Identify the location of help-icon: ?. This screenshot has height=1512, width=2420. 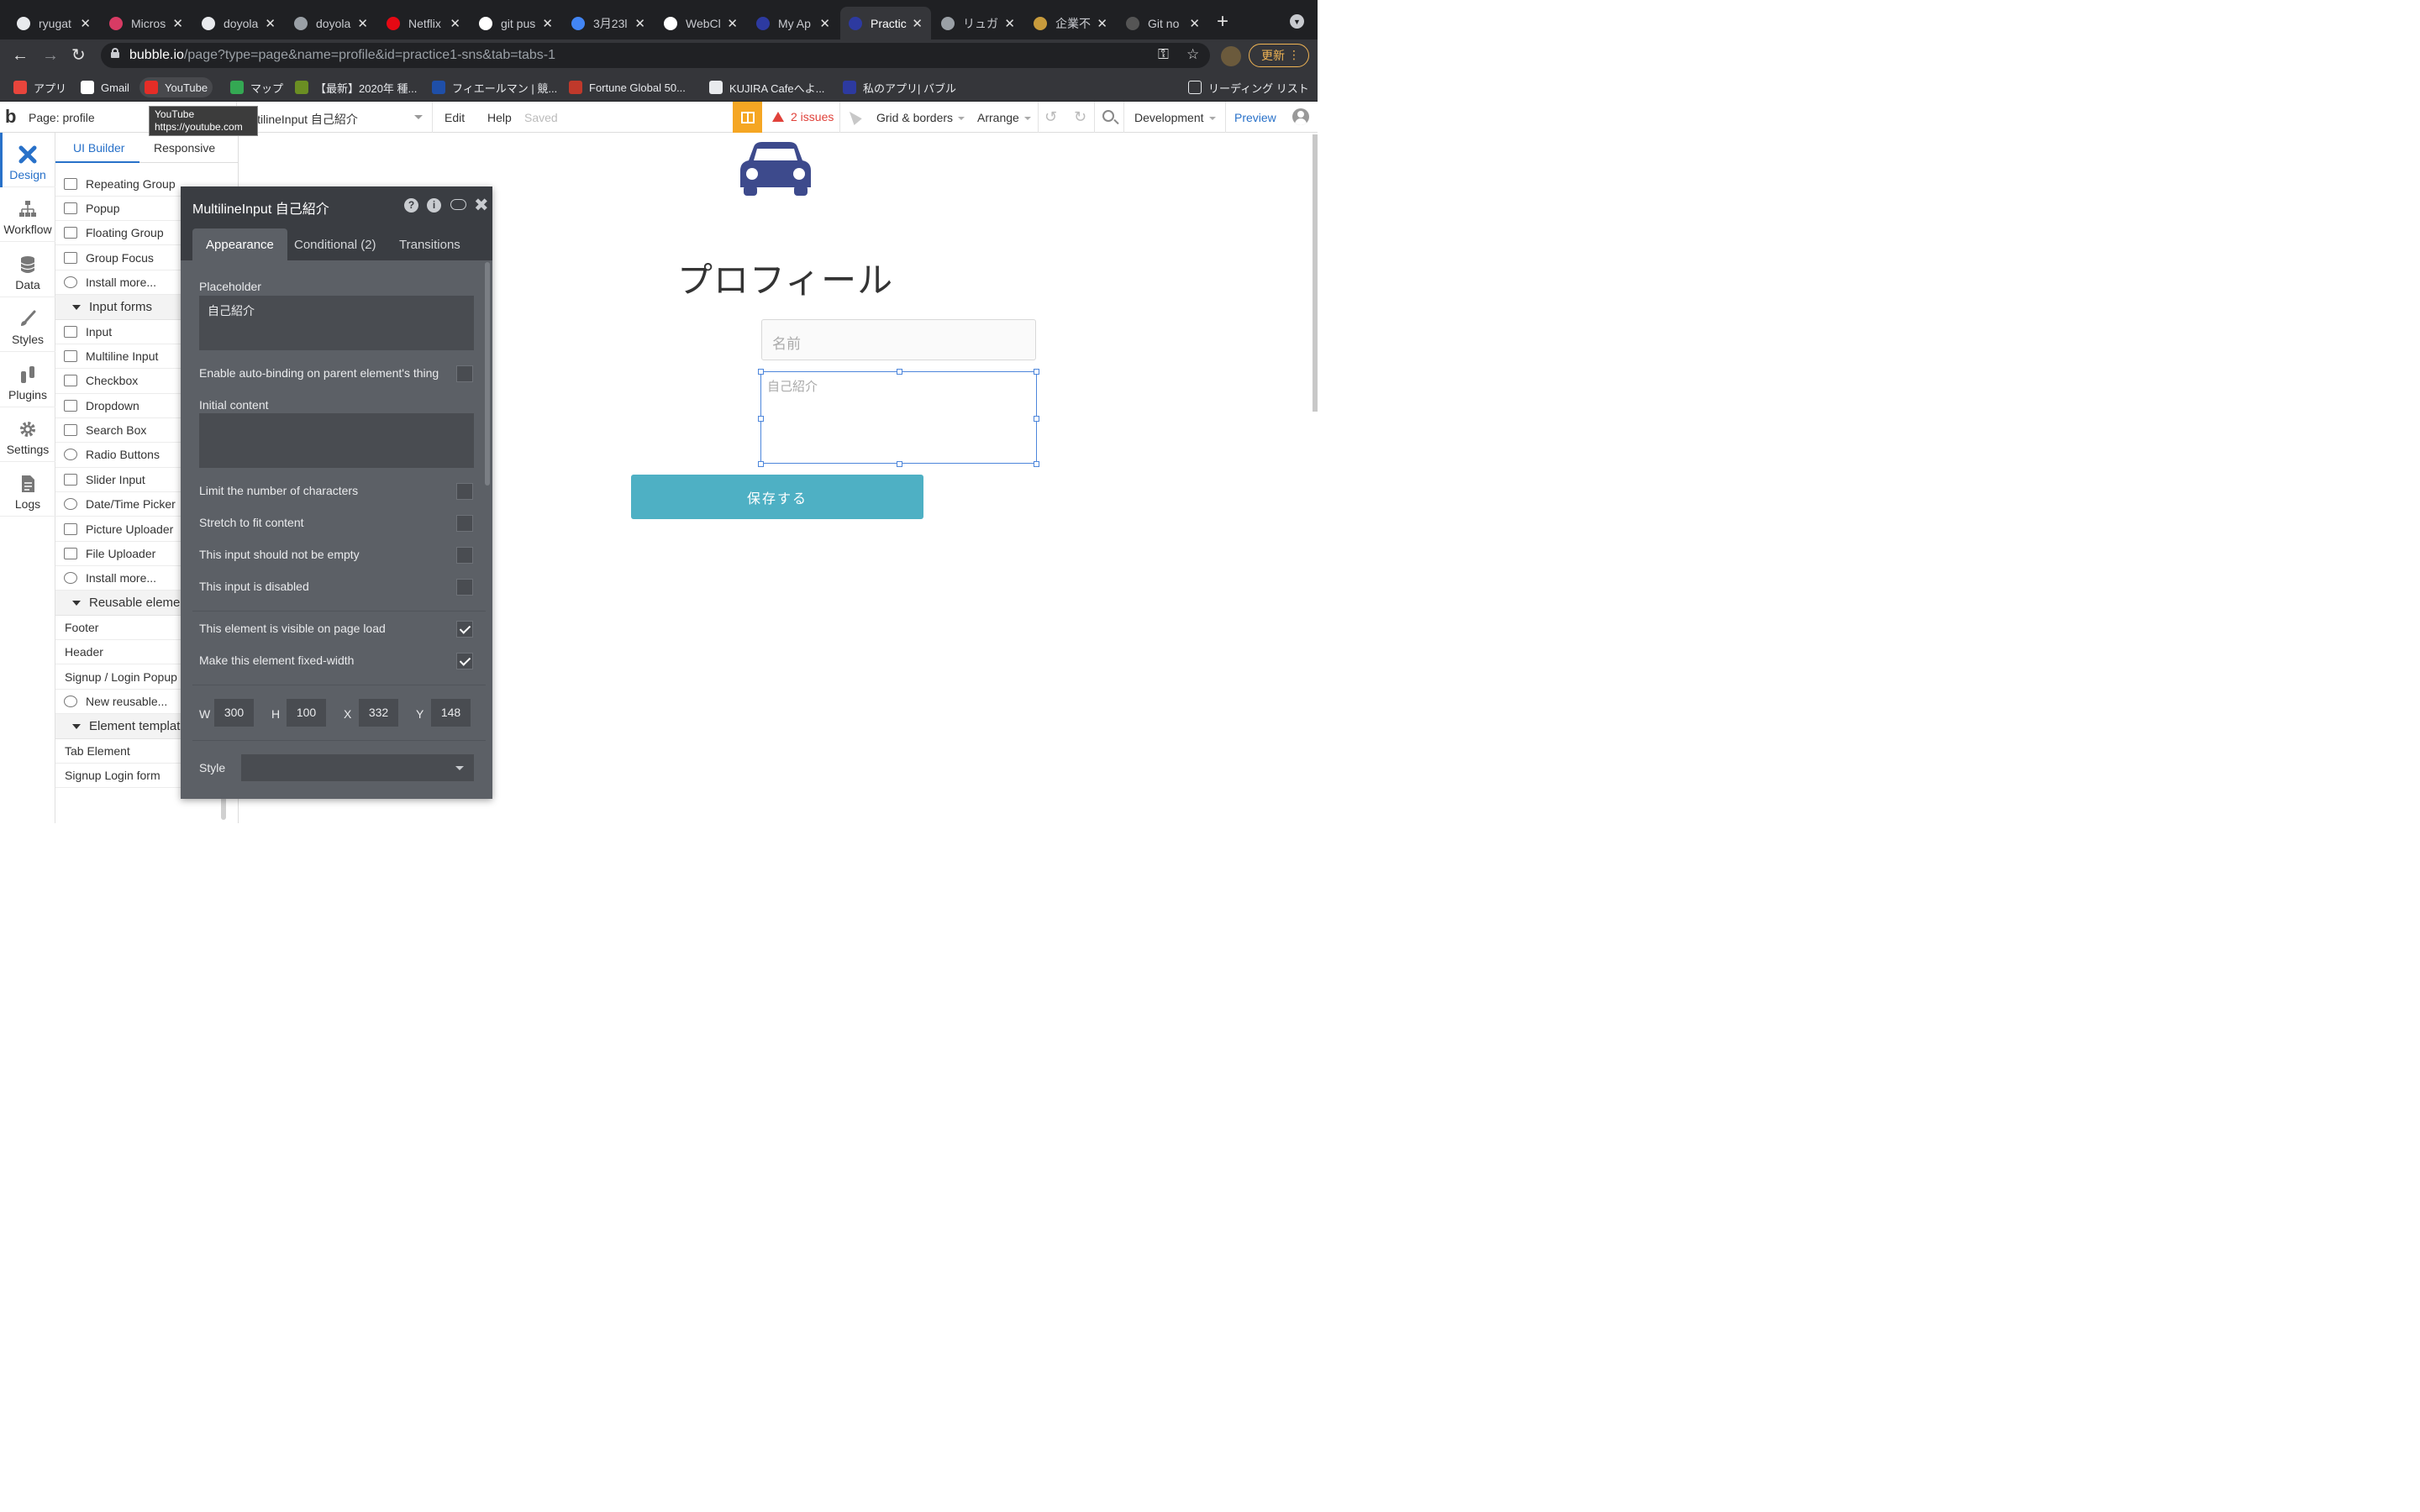
(411, 205).